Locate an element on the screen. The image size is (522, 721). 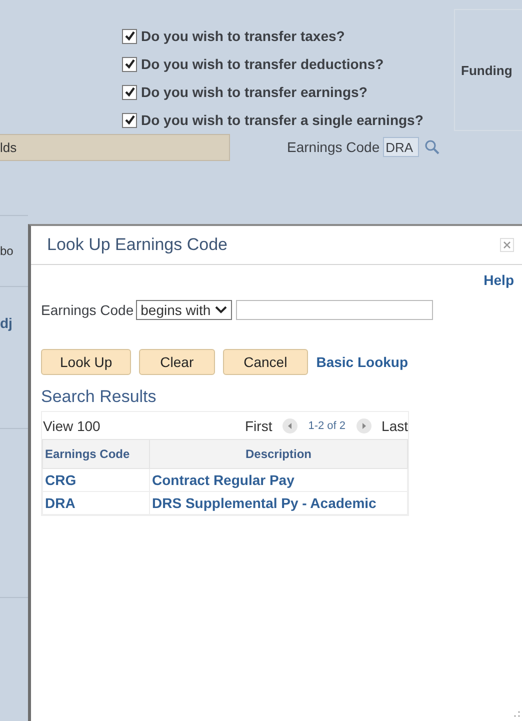
column-header: Earnings Code is located at coordinates (96, 454).